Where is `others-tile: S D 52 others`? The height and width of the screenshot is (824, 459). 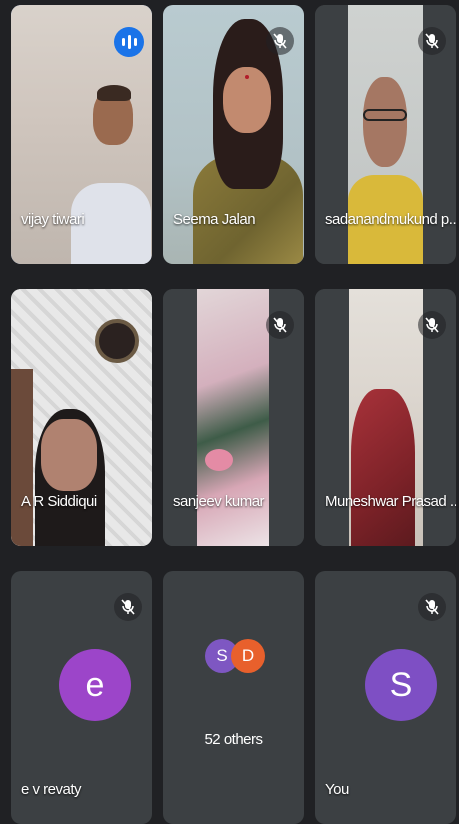 others-tile: S D 52 others is located at coordinates (233, 697).